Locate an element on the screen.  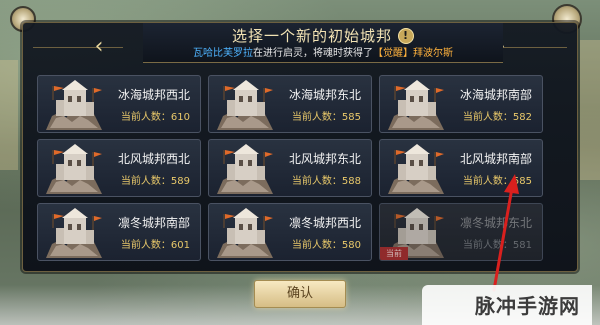
left-side-deco is located at coordinates (9, 115).